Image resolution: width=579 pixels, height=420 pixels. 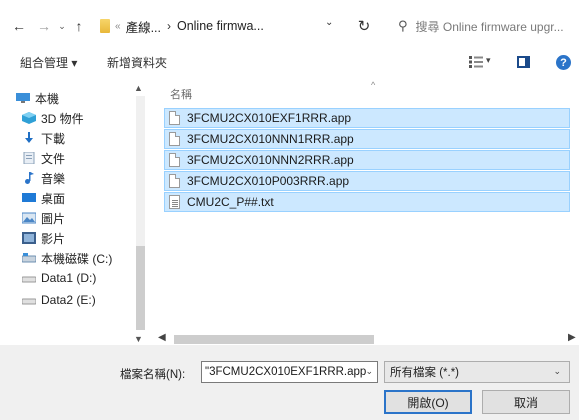 I want to click on nav-item-local-disk-c: 本機磁碟 (C:), so click(x=67, y=258).